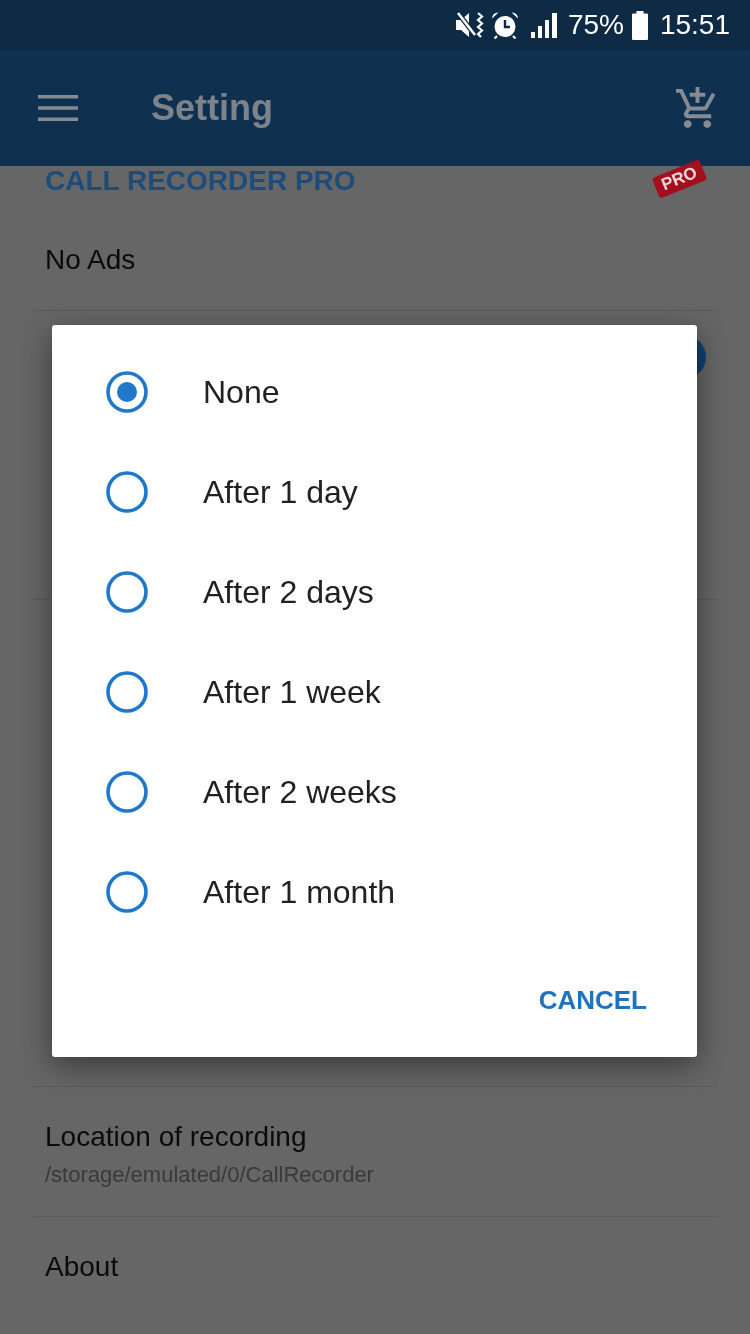 The image size is (750, 1334). I want to click on radio-option: After 1 month, so click(374, 892).